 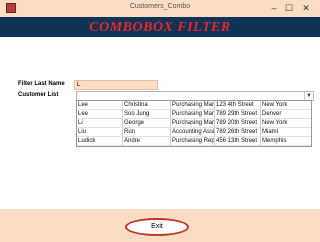 What do you see at coordinates (286, 141) in the screenshot?
I see `cell-city: Memphis` at bounding box center [286, 141].